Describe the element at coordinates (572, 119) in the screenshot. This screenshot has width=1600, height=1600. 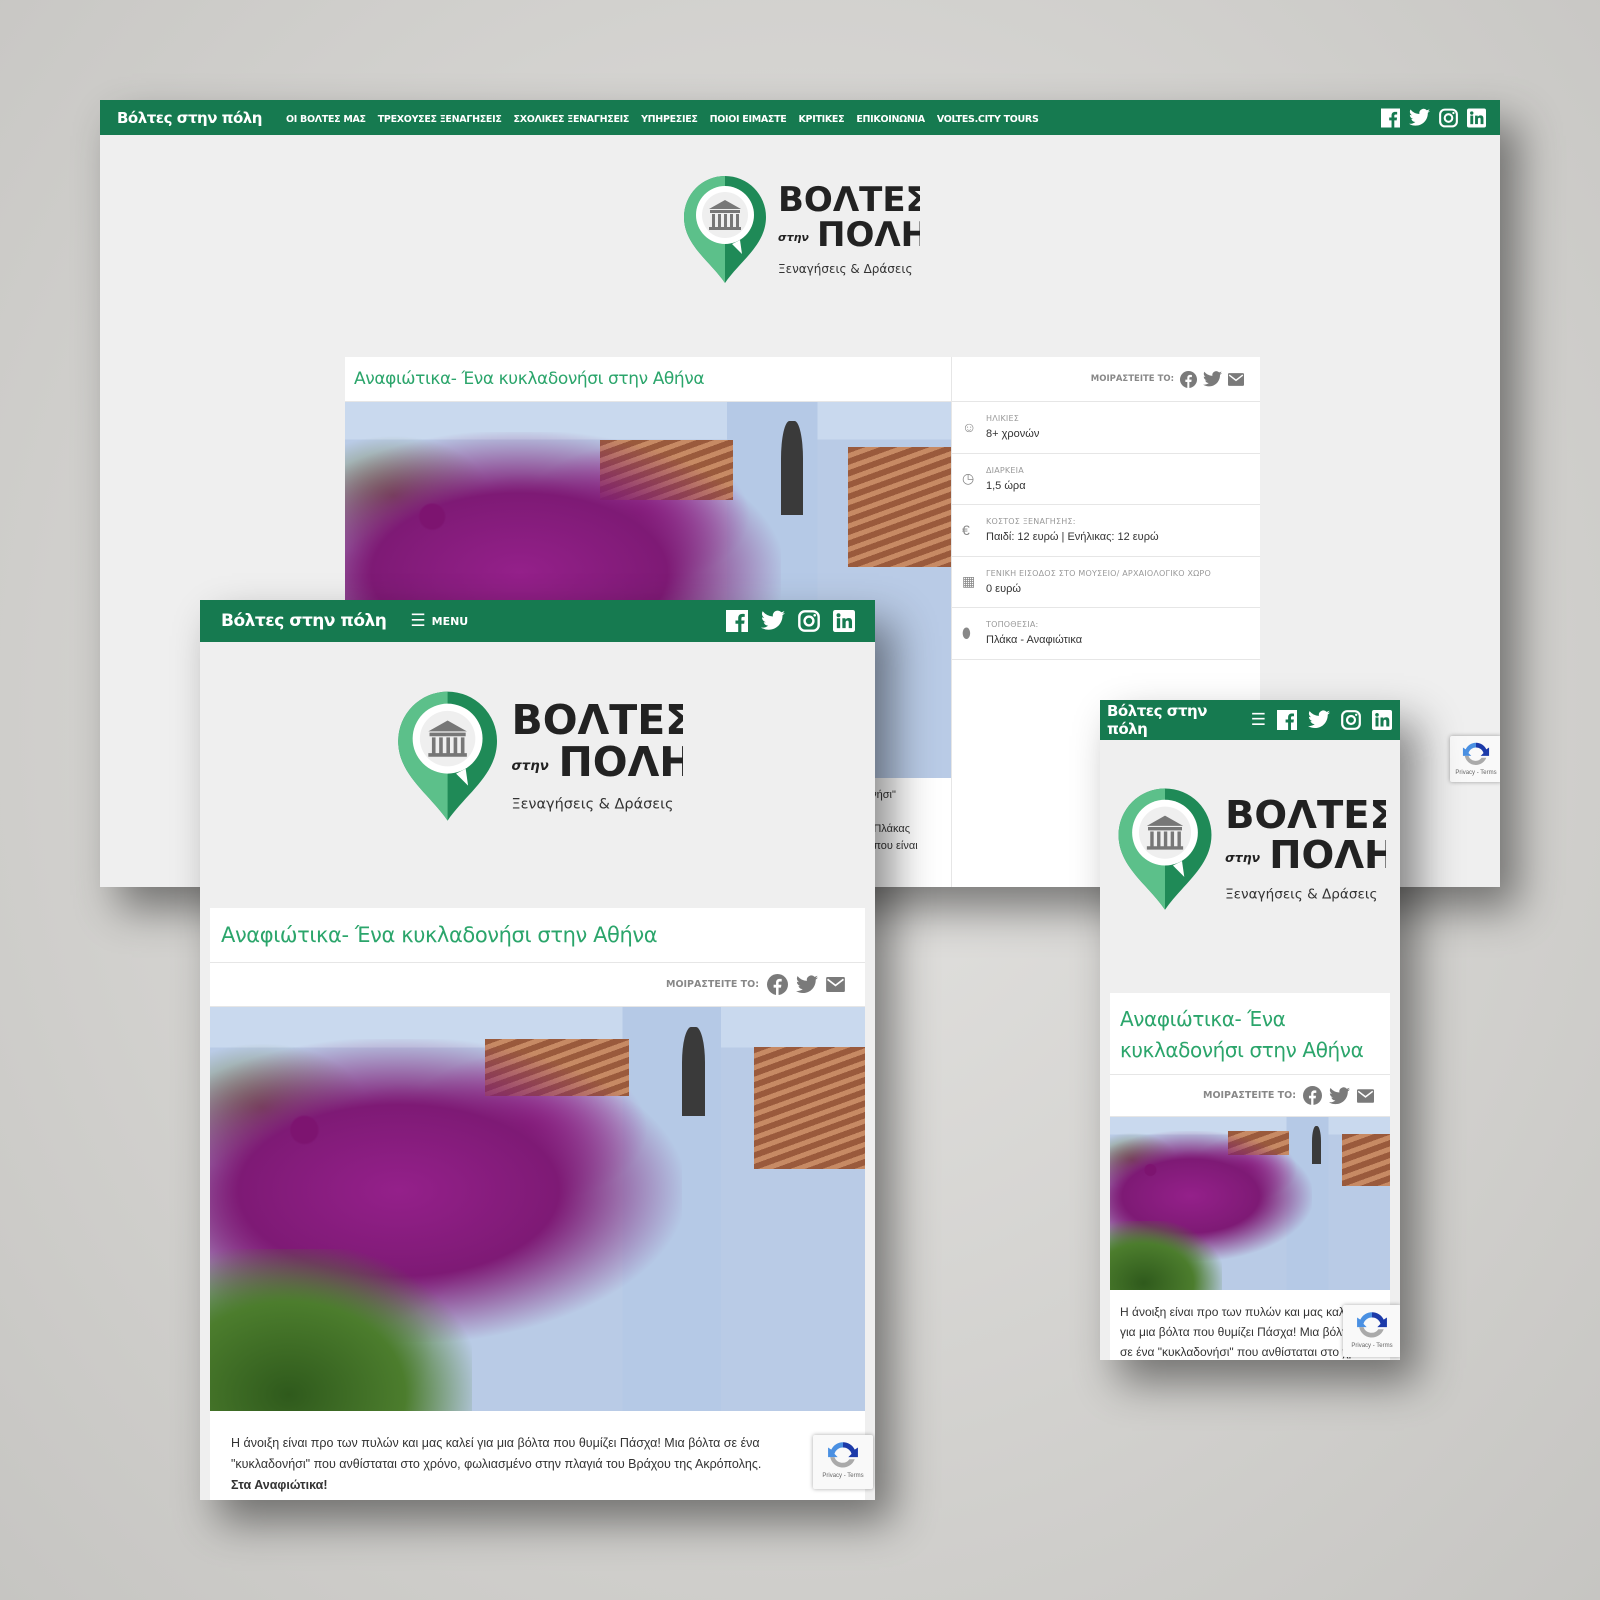
I see `nav-item-school-tours: ΣΧΟΛΙΚΕΣ ΞΕΝΑΓΗΣΕΙΣ` at that location.